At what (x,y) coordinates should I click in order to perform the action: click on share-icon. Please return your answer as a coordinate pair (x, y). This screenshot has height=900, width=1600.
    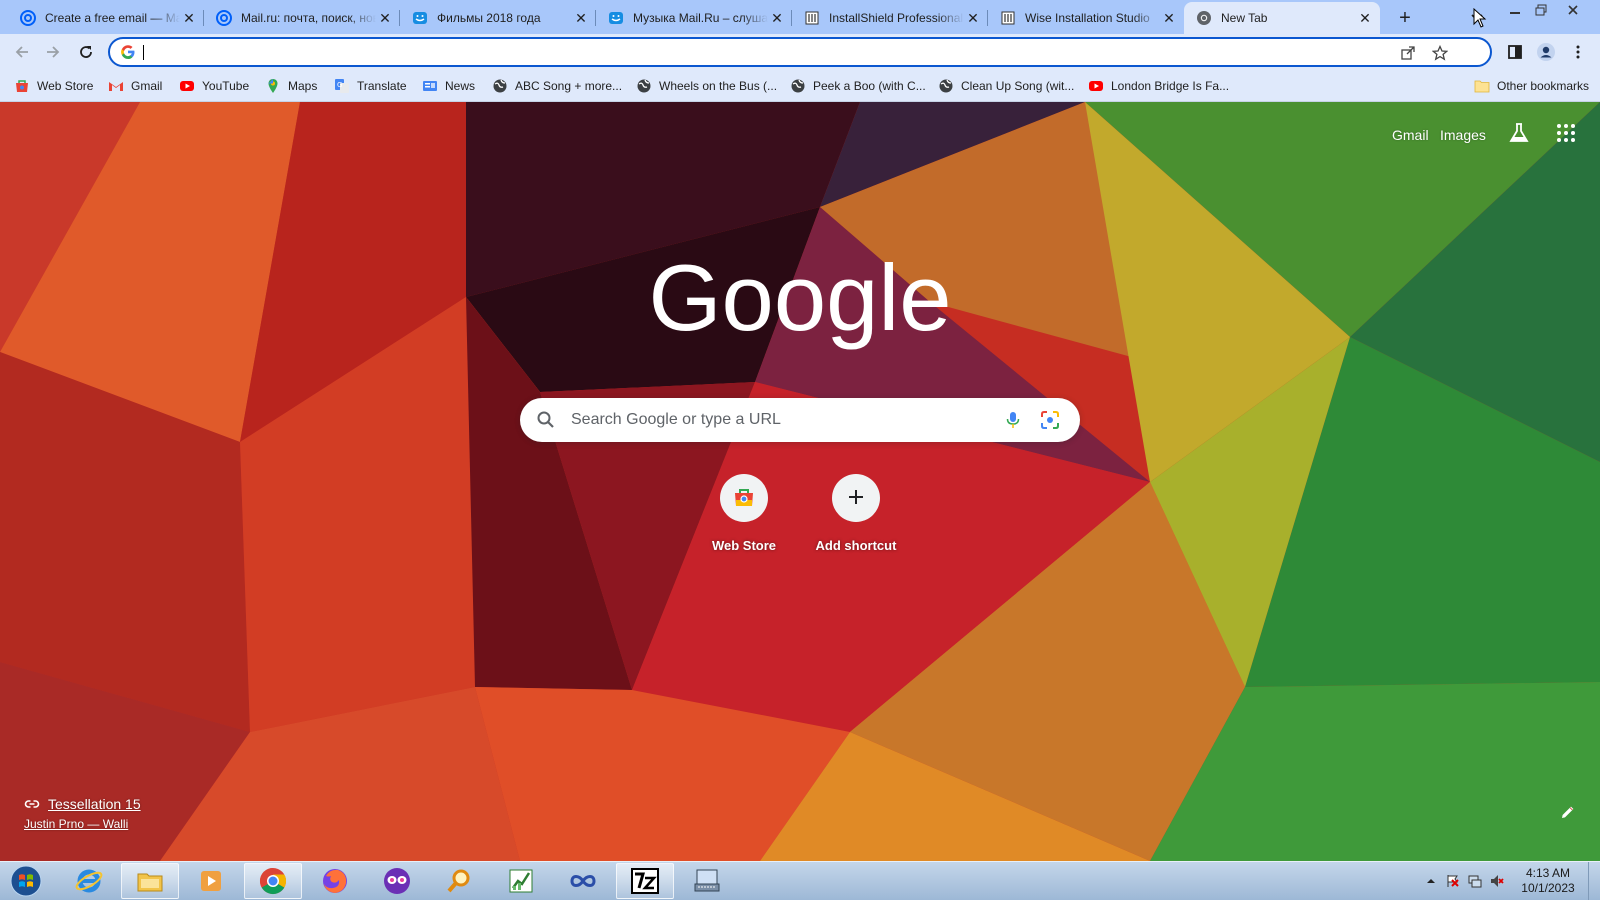
    Looking at the image, I should click on (1408, 53).